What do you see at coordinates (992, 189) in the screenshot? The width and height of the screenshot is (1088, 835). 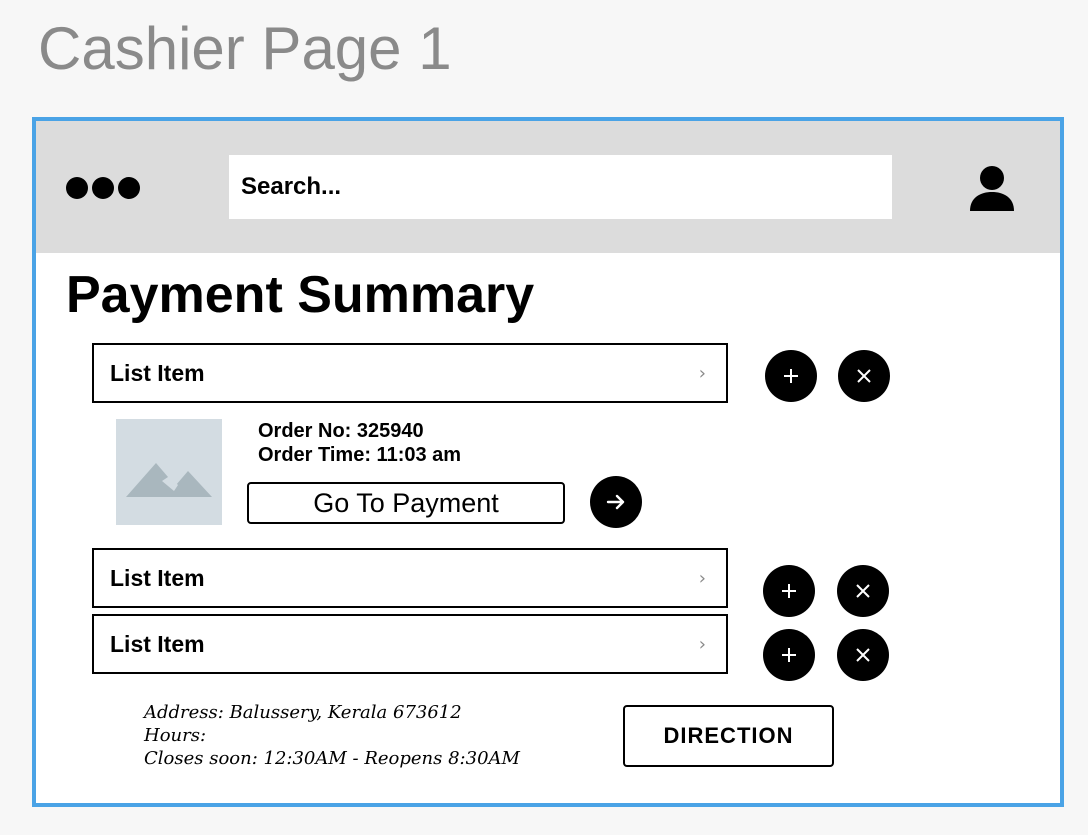 I see `user-icon` at bounding box center [992, 189].